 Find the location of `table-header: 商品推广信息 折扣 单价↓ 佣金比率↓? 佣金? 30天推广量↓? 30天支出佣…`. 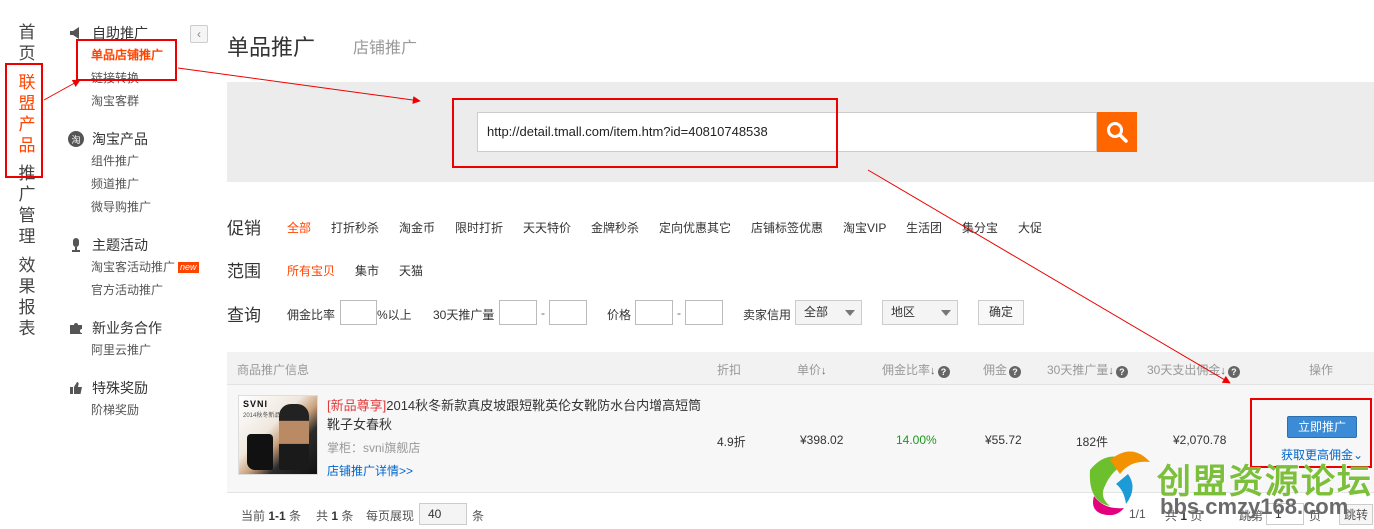

table-header: 商品推广信息 折扣 单价↓ 佣金比率↓? 佣金? 30天推广量↓? 30天支出佣… is located at coordinates (800, 368).